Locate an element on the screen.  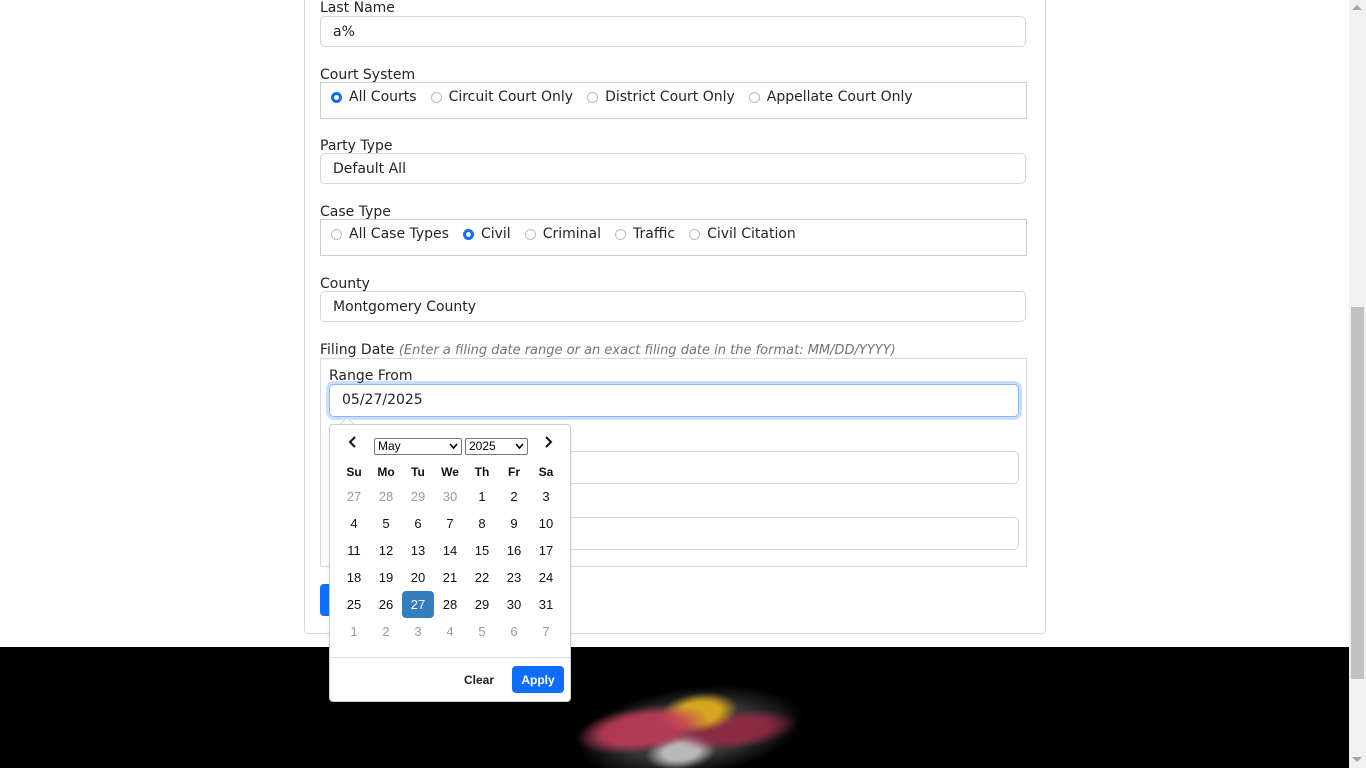
calendar-day-outside-month: 4 is located at coordinates (450, 631).